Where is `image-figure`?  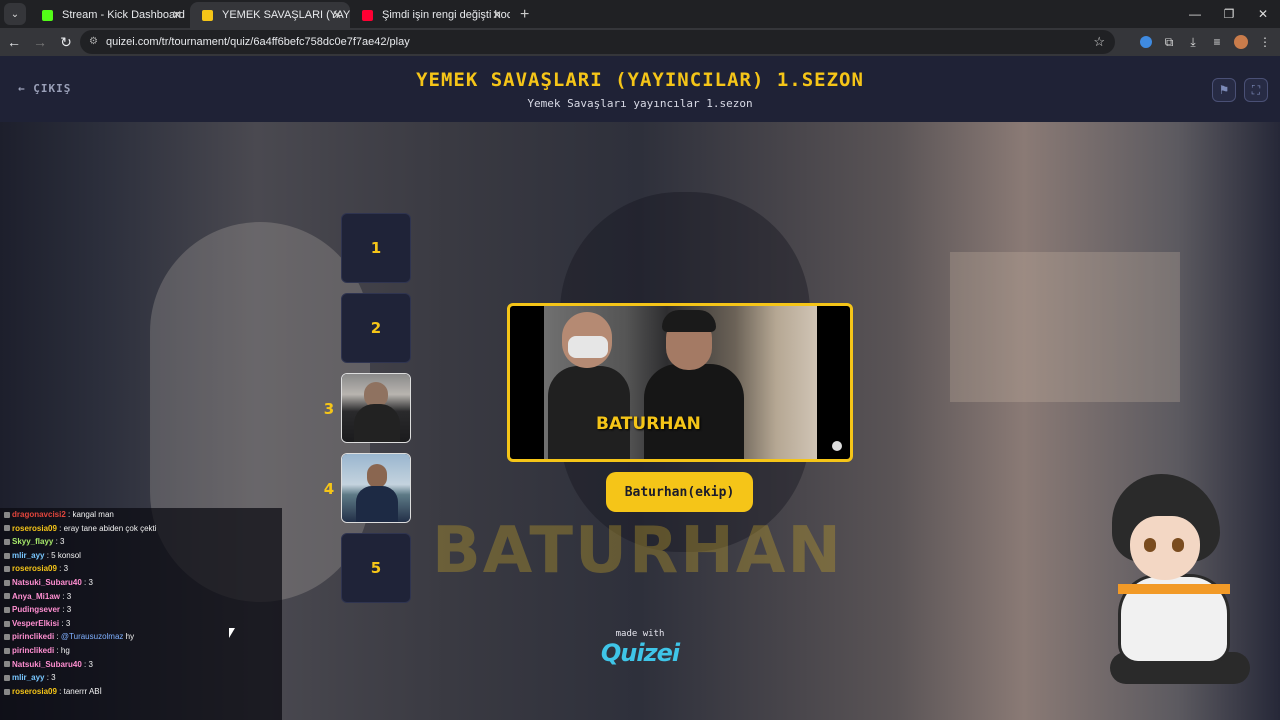
image-figure is located at coordinates (694, 411).